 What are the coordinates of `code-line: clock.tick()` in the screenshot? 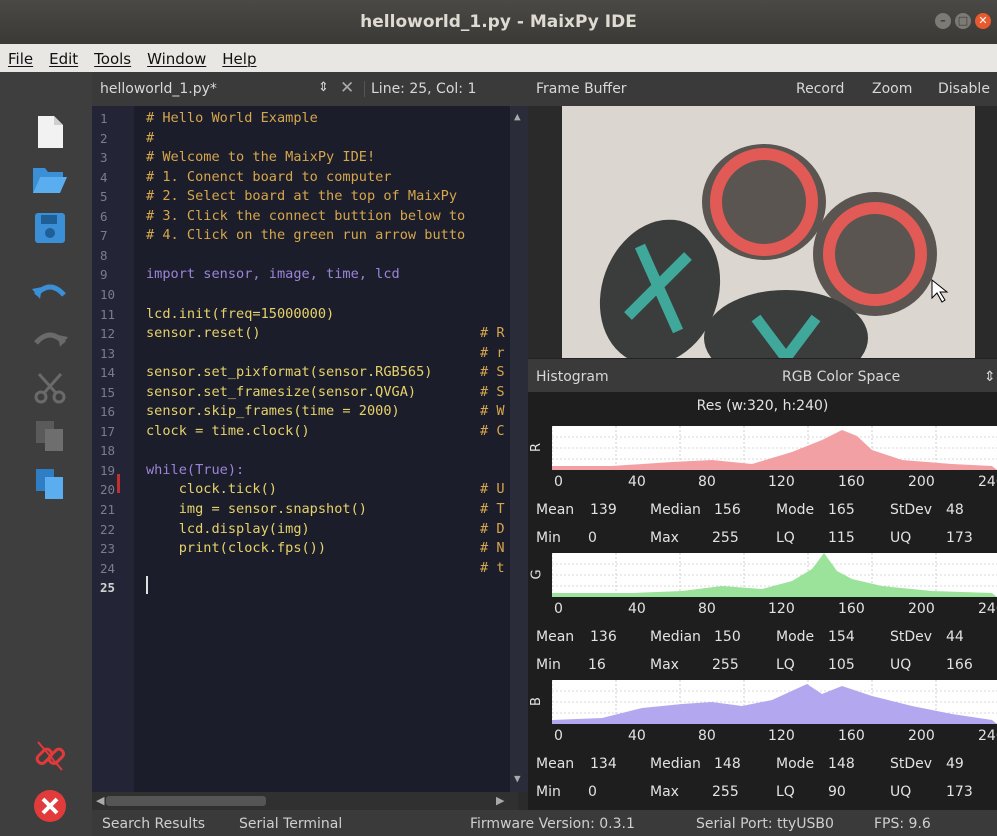 It's located at (211, 489).